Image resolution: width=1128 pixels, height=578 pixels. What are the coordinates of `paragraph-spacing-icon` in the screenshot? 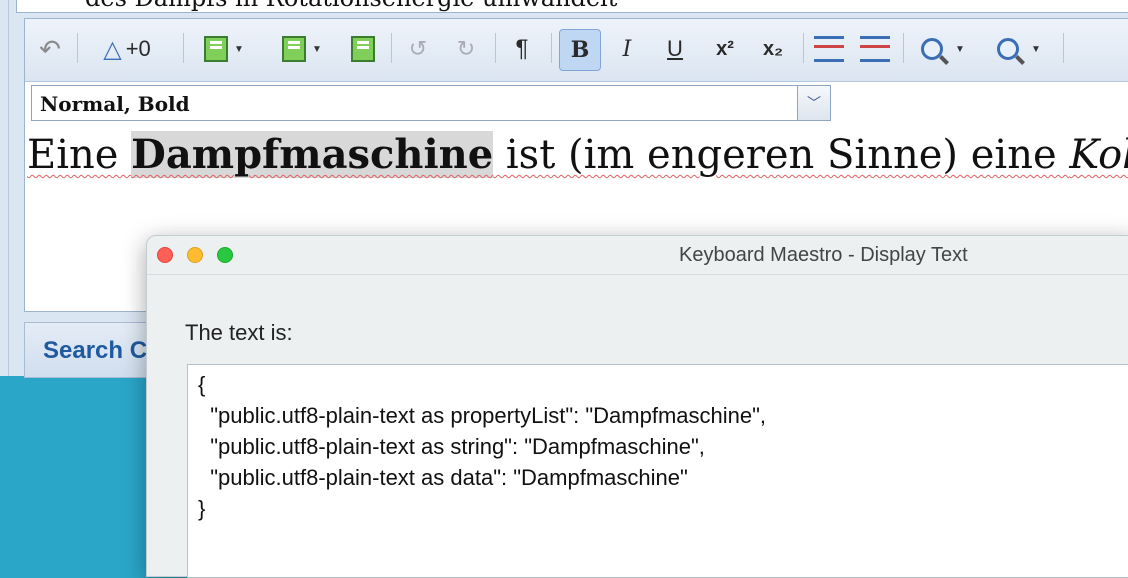 It's located at (875, 49).